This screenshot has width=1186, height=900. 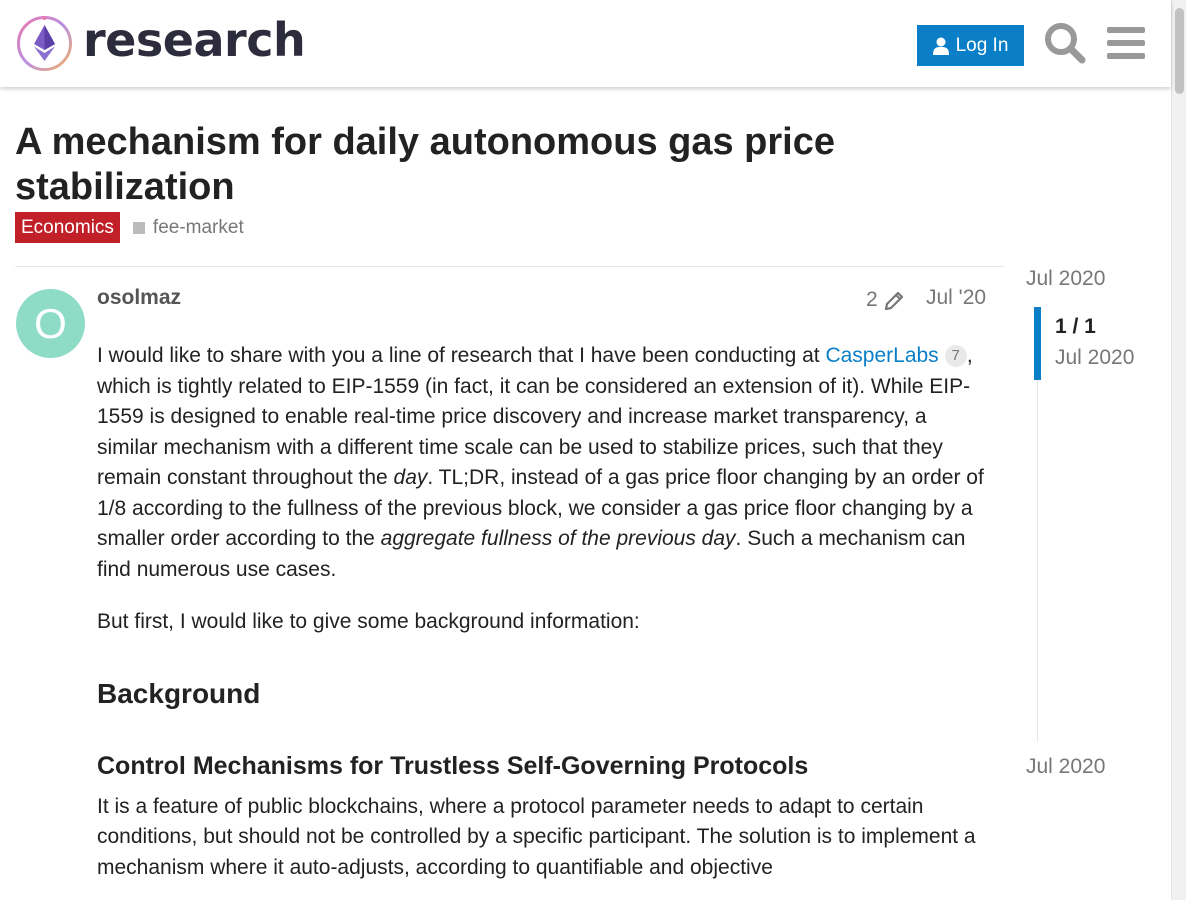 What do you see at coordinates (956, 298) in the screenshot?
I see `post-date: Jul '20` at bounding box center [956, 298].